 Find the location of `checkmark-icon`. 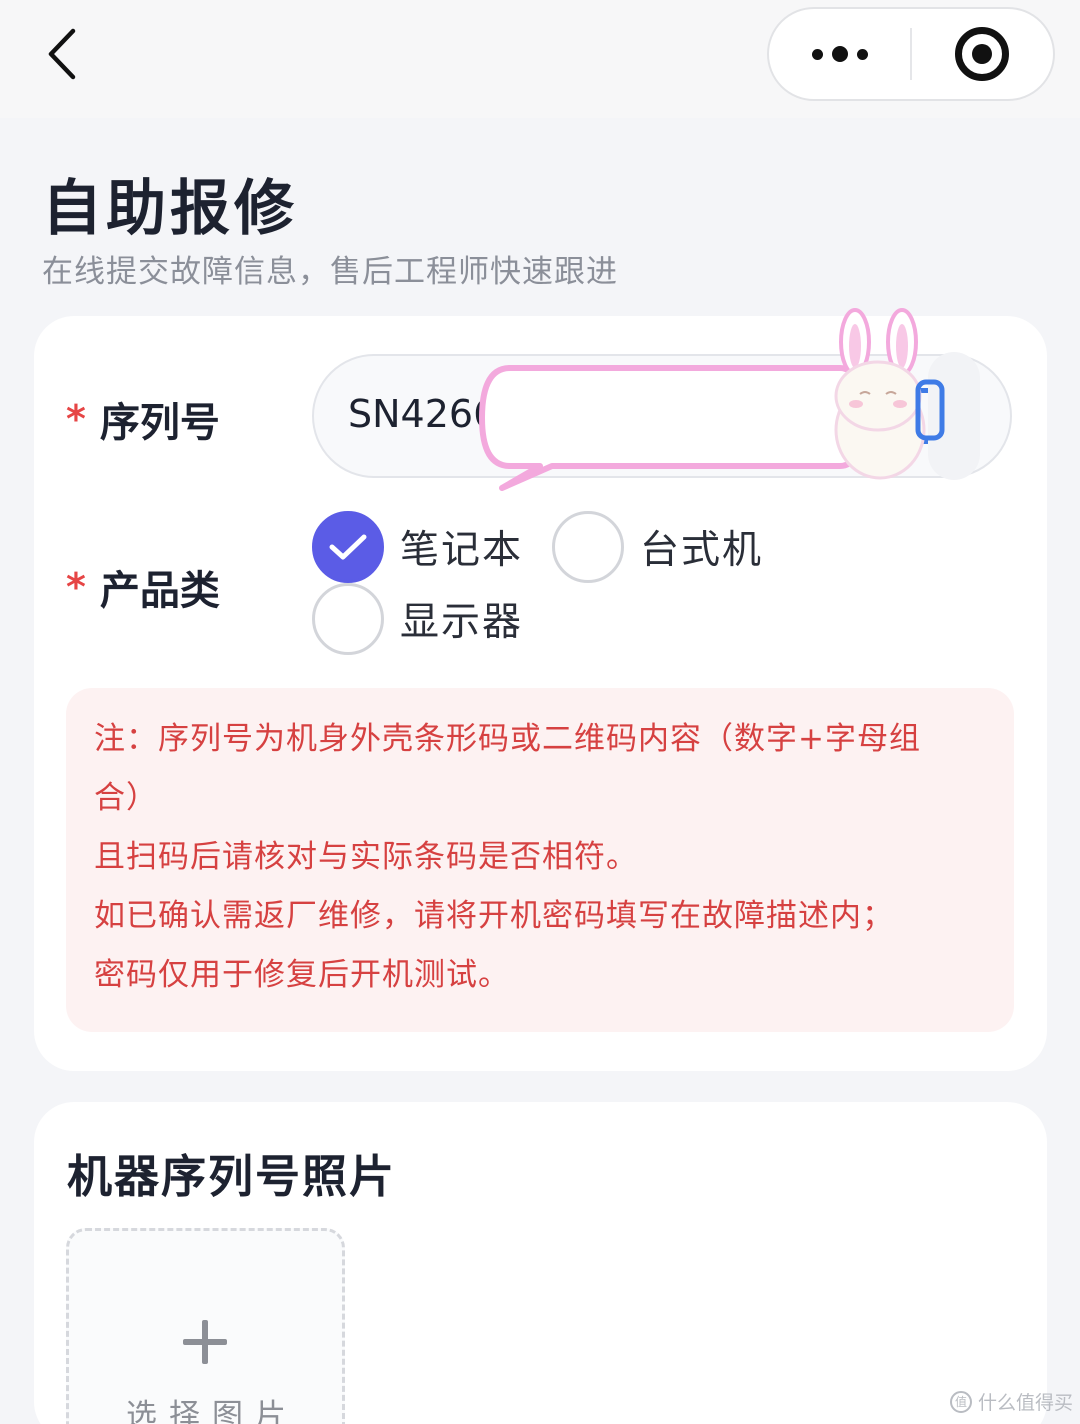

checkmark-icon is located at coordinates (348, 547).